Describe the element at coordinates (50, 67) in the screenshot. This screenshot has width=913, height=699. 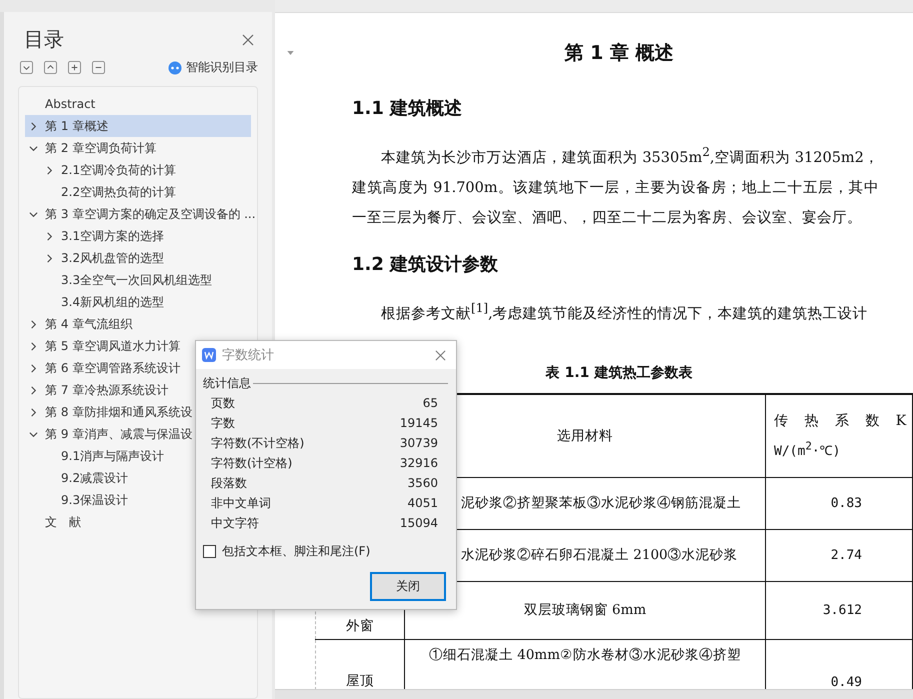
I see `collapse-all-icon` at that location.